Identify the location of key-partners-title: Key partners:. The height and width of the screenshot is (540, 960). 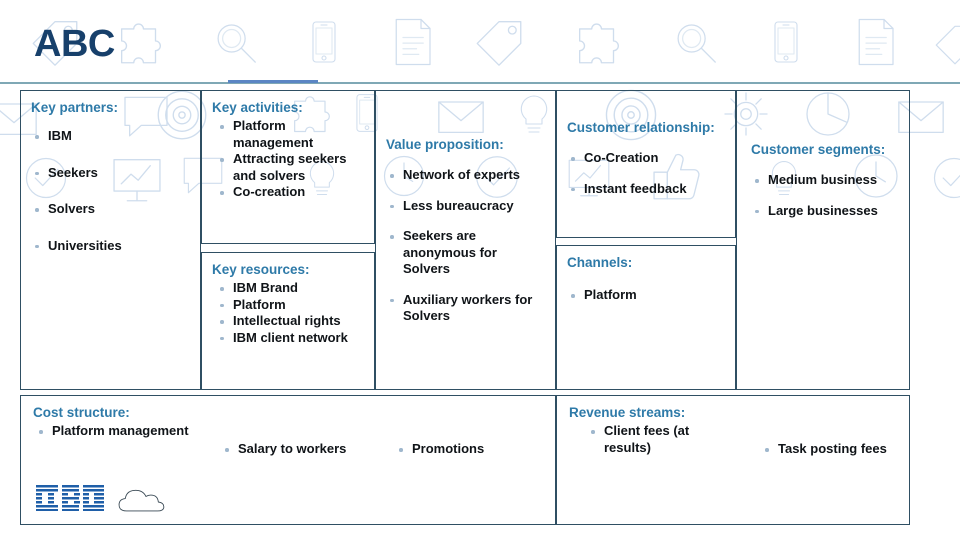
(75, 107).